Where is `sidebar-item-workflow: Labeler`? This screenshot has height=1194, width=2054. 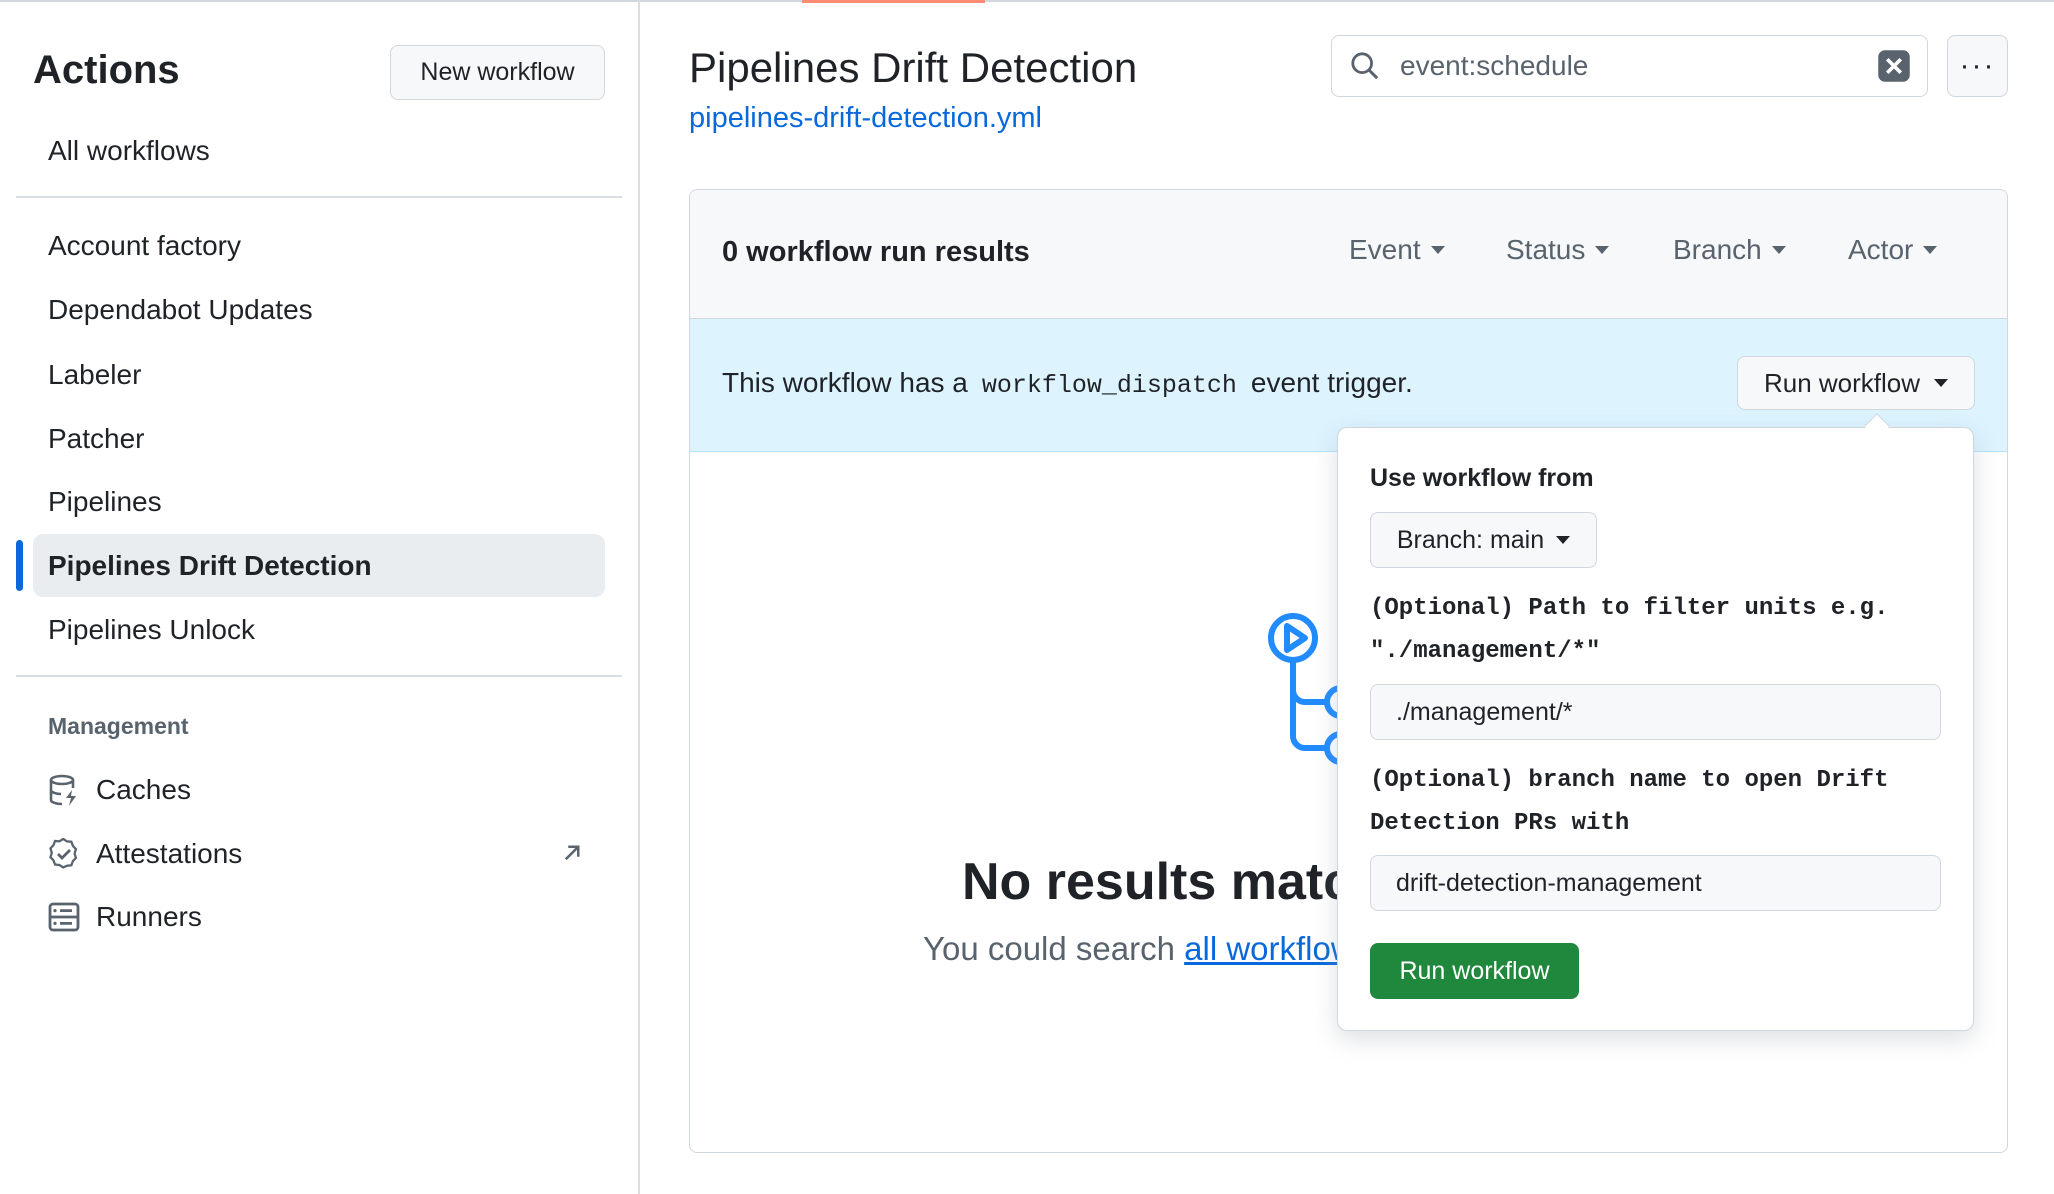
sidebar-item-workflow: Labeler is located at coordinates (94, 375).